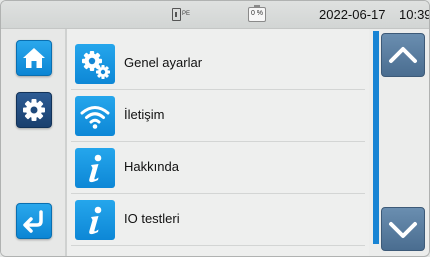 The height and width of the screenshot is (257, 430). I want to click on status-bar: PE 0 % 2022-06-17 10:39, so click(215, 15).